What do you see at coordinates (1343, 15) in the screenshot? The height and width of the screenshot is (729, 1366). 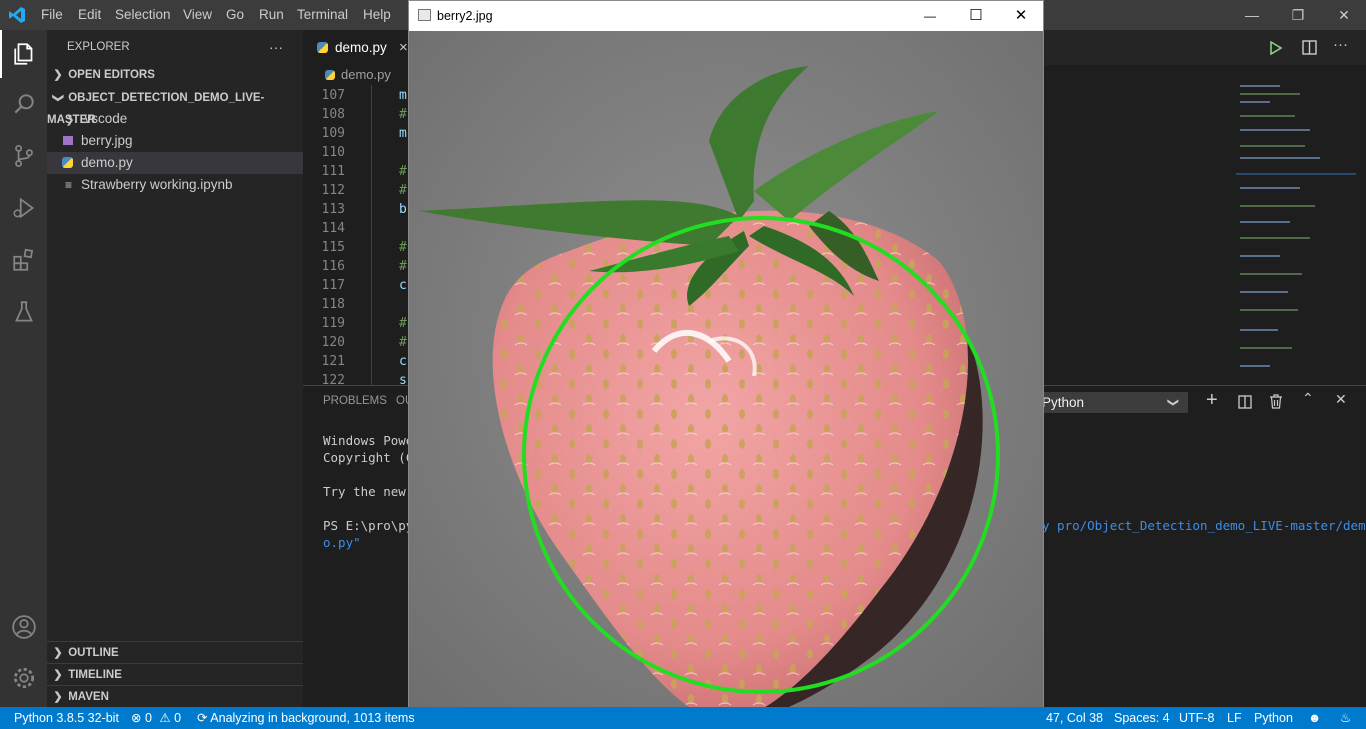 I see `vscode-close-button: ✕` at bounding box center [1343, 15].